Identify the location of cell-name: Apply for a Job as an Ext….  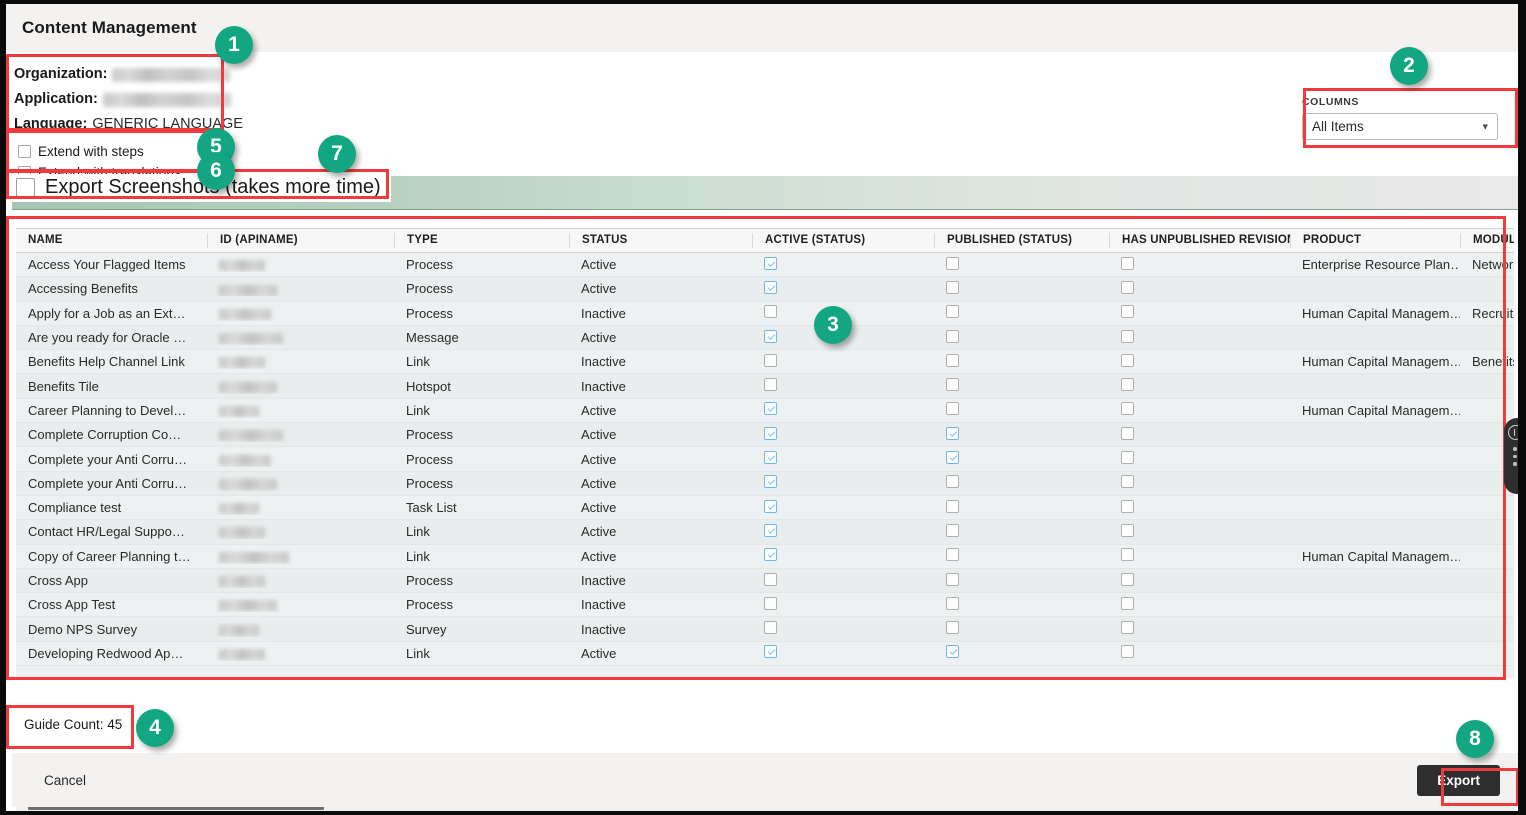
(107, 313).